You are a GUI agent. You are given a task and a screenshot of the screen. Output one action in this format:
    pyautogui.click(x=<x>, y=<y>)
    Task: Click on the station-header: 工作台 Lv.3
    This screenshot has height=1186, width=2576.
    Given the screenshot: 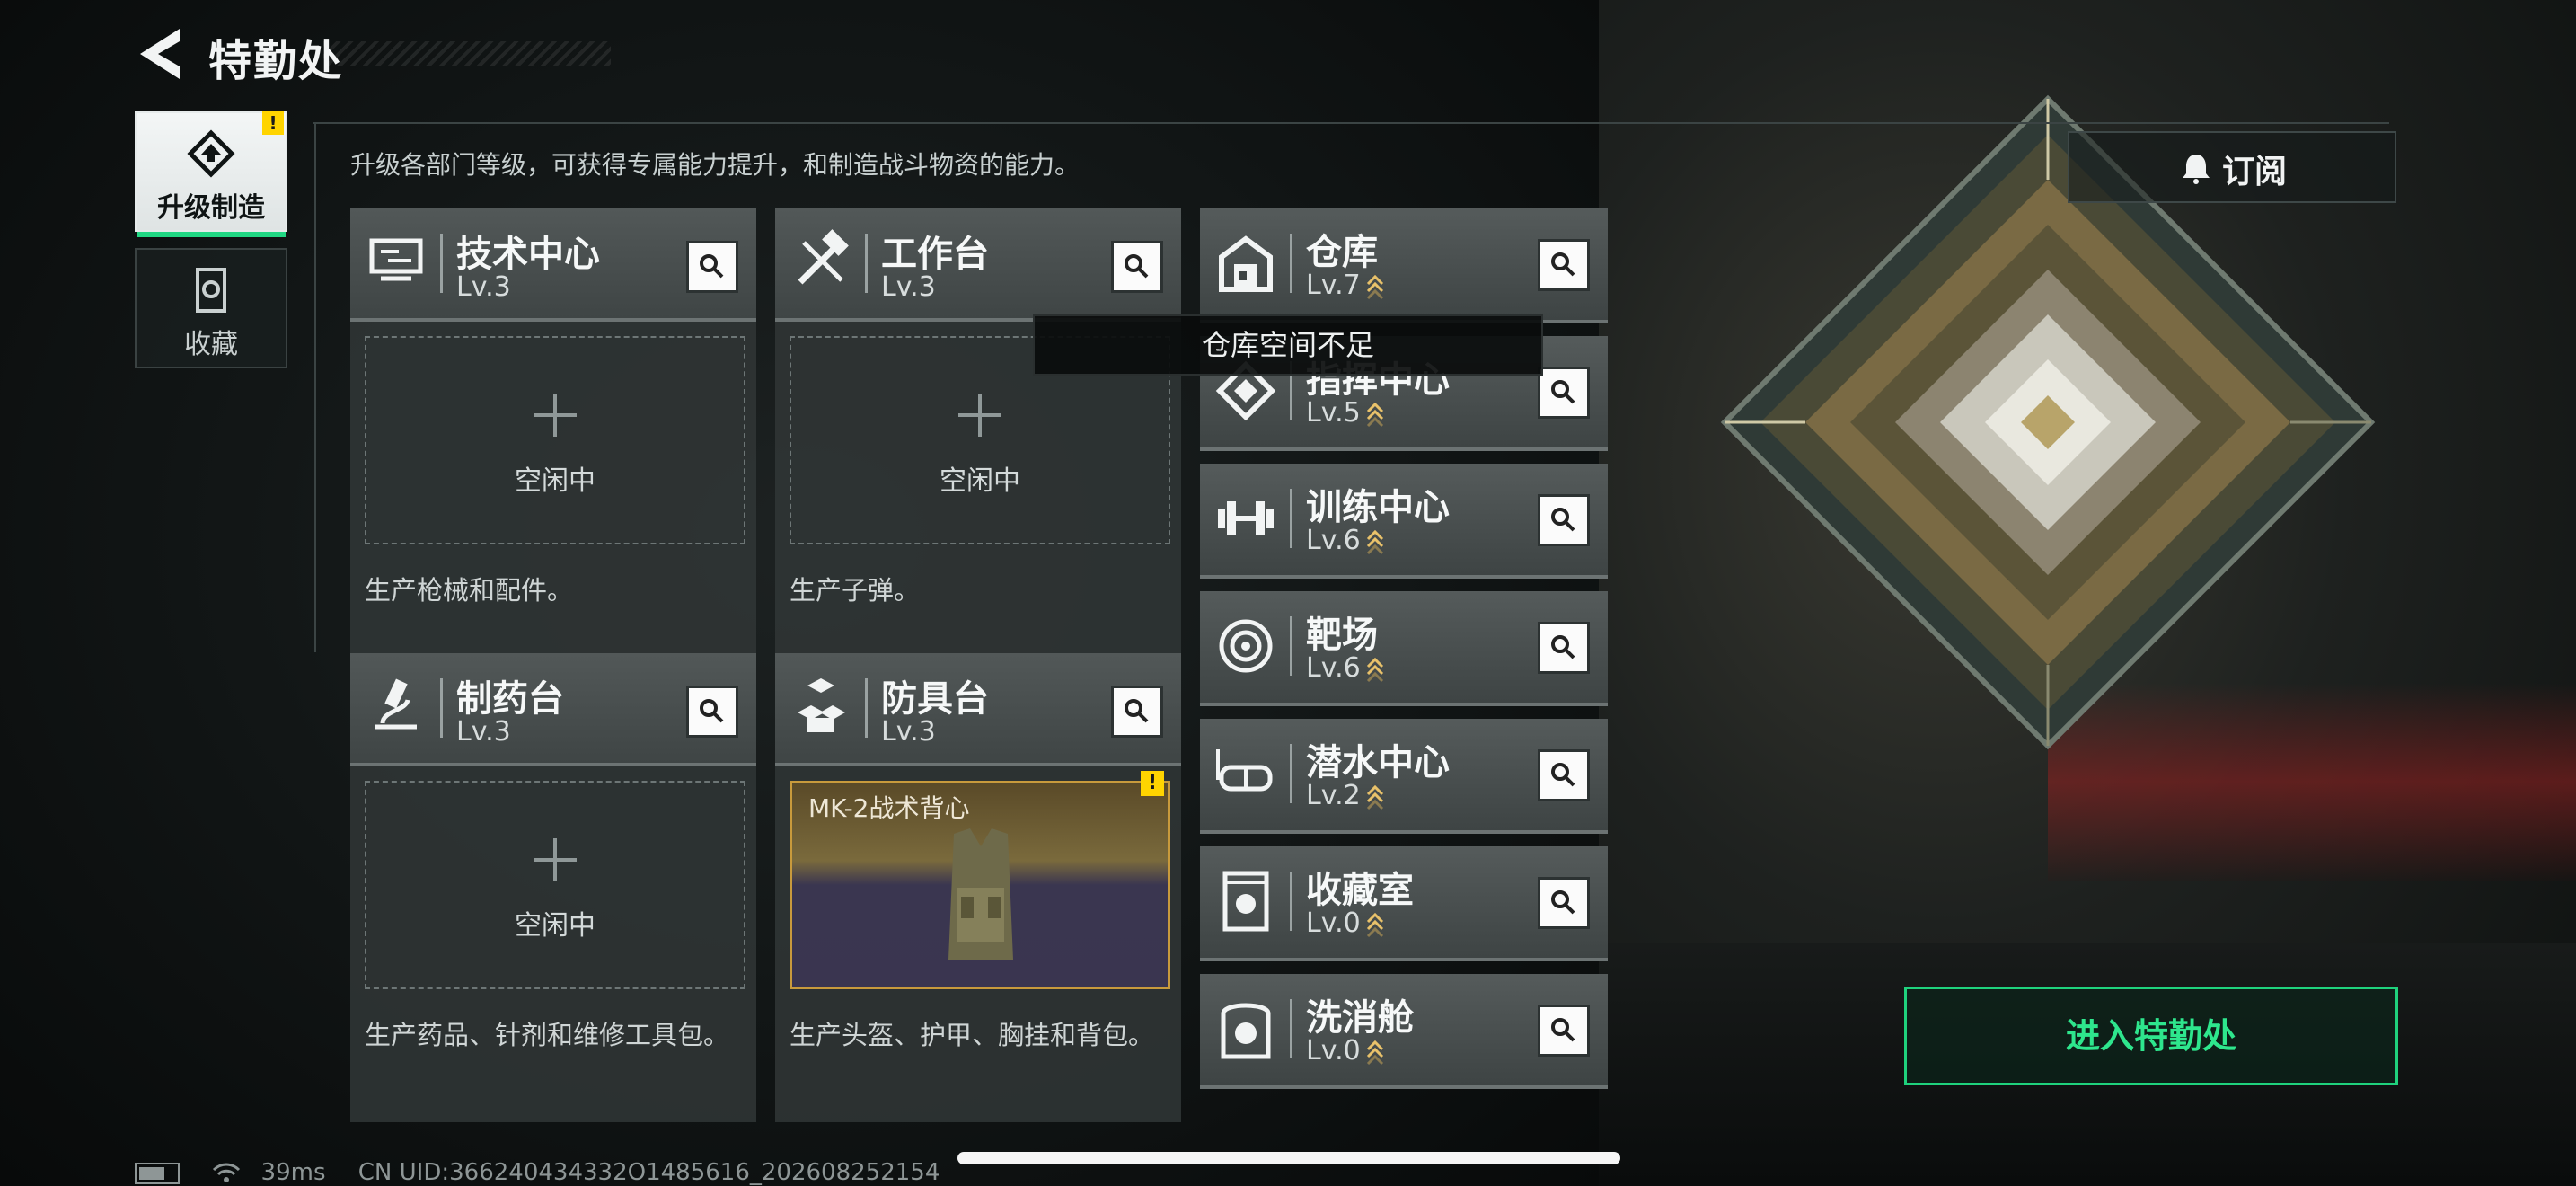 What is the action you would take?
    pyautogui.click(x=978, y=265)
    